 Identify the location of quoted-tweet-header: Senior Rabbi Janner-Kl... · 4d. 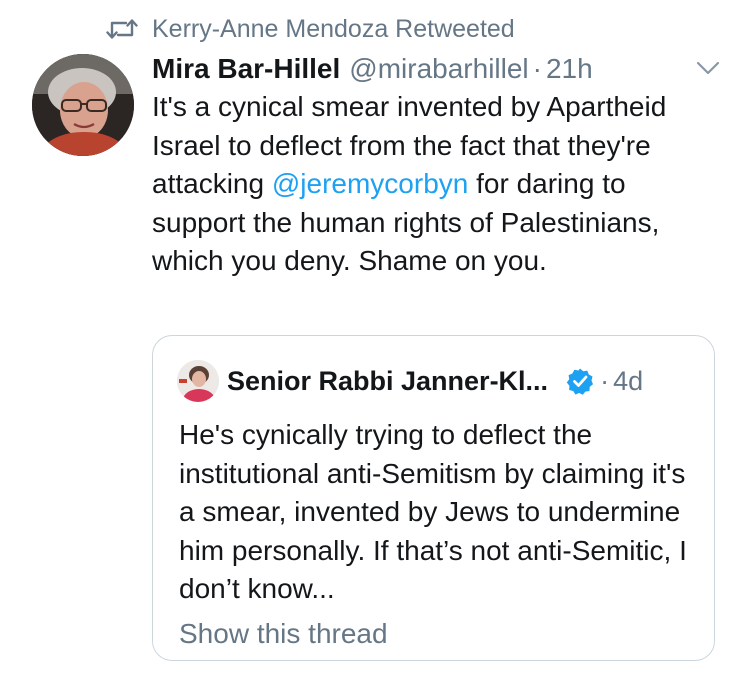
(435, 381).